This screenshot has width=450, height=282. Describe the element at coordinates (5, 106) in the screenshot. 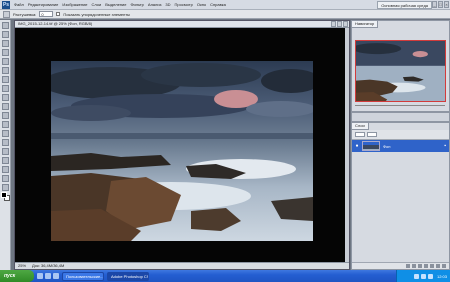

I see `history-brush-tool-icon` at that location.